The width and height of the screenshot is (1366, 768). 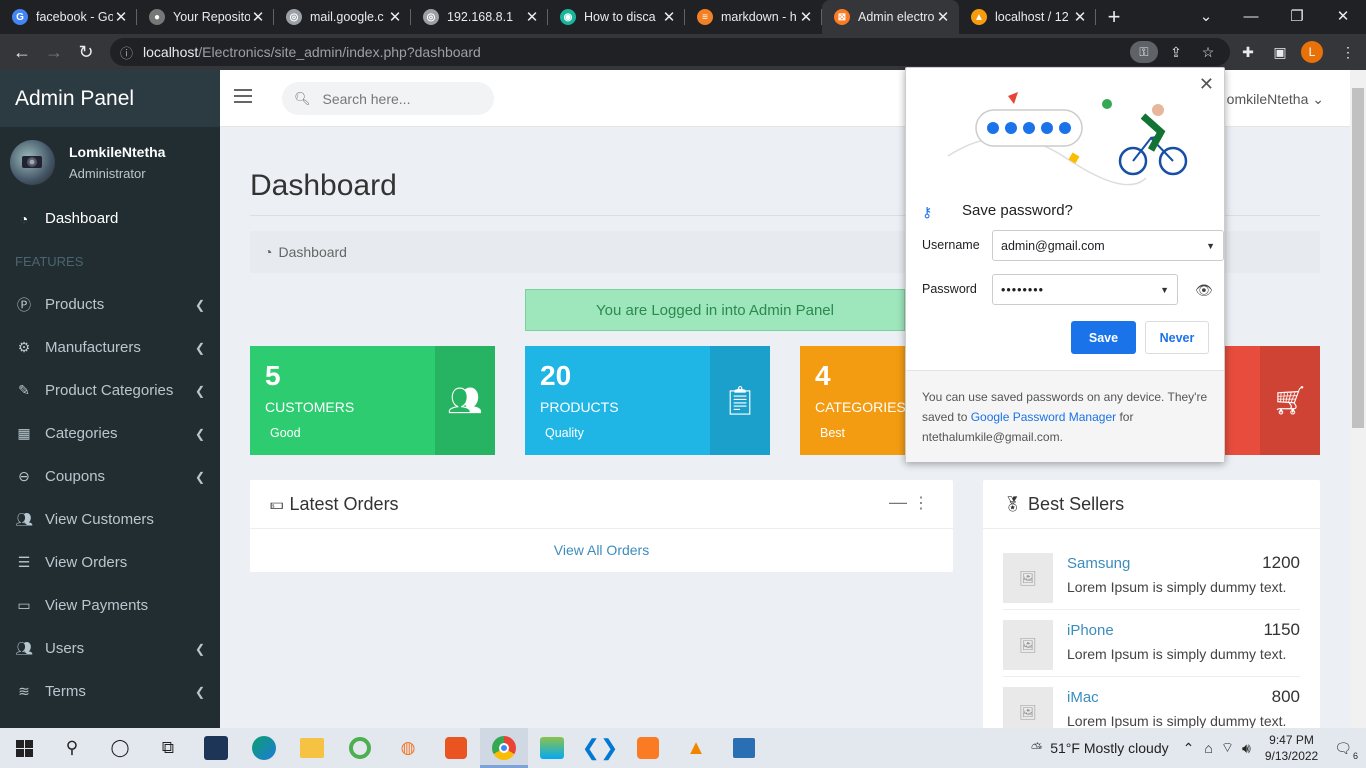 What do you see at coordinates (1346, 750) in the screenshot?
I see `notification-icon: 🗨︎ 6` at bounding box center [1346, 750].